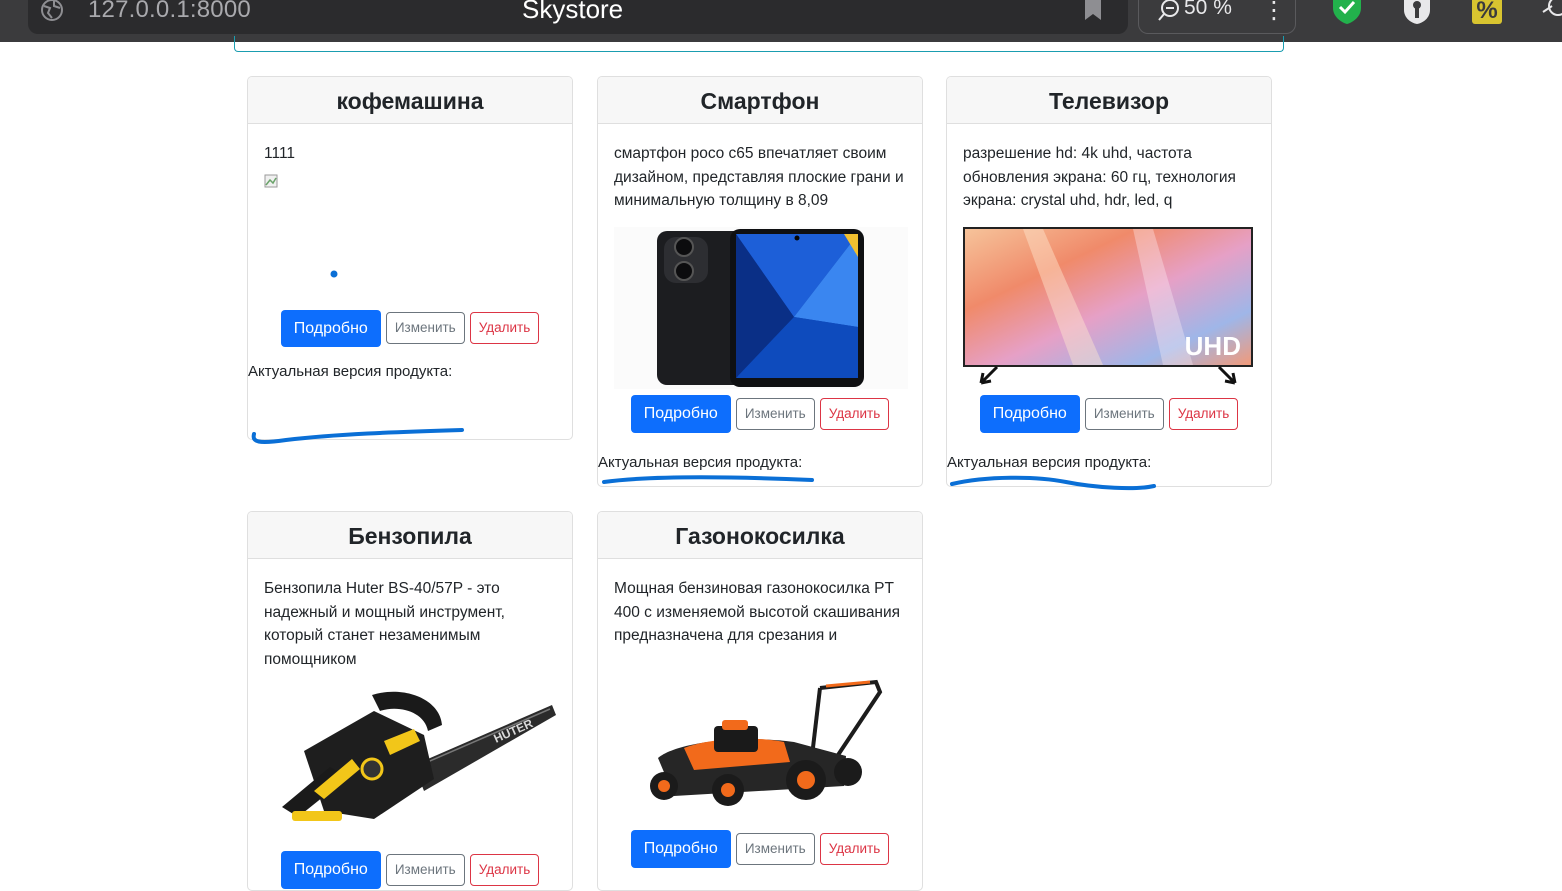 Image resolution: width=1562 pixels, height=891 pixels. What do you see at coordinates (760, 535) in the screenshot?
I see `product-title: Газонокосилка` at bounding box center [760, 535].